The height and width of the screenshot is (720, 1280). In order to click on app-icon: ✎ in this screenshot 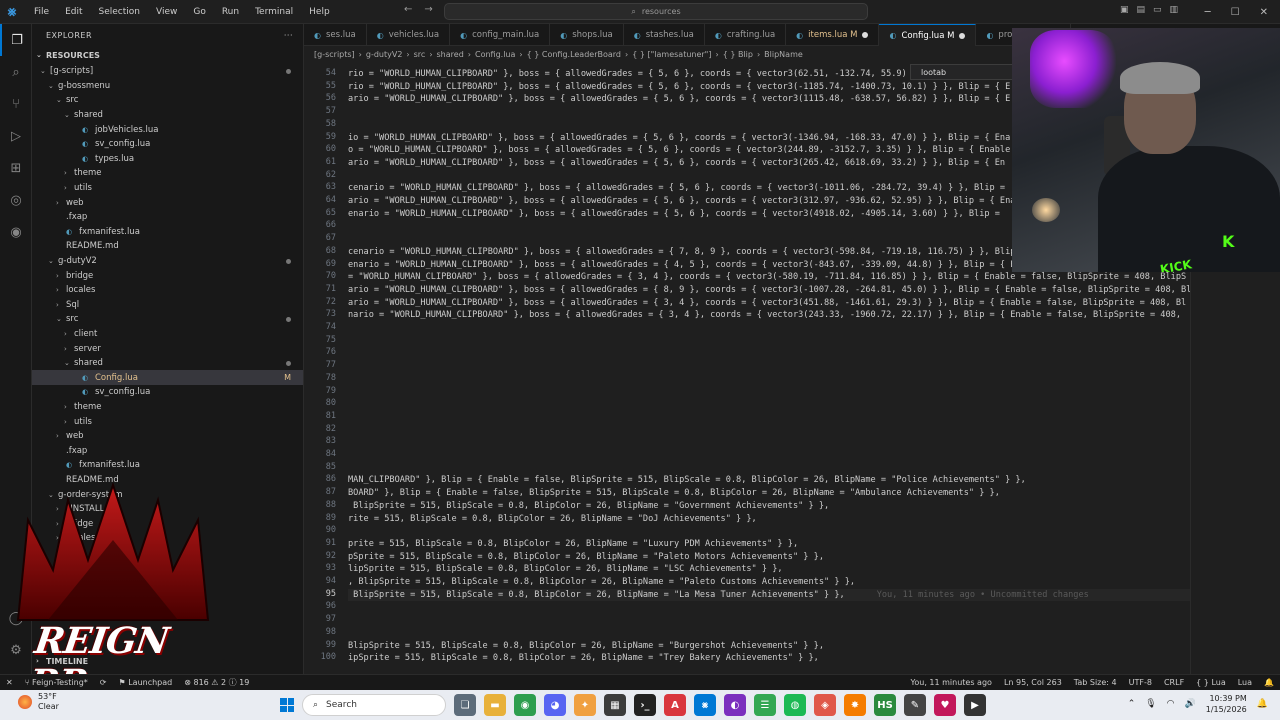, I will do `click(915, 705)`.